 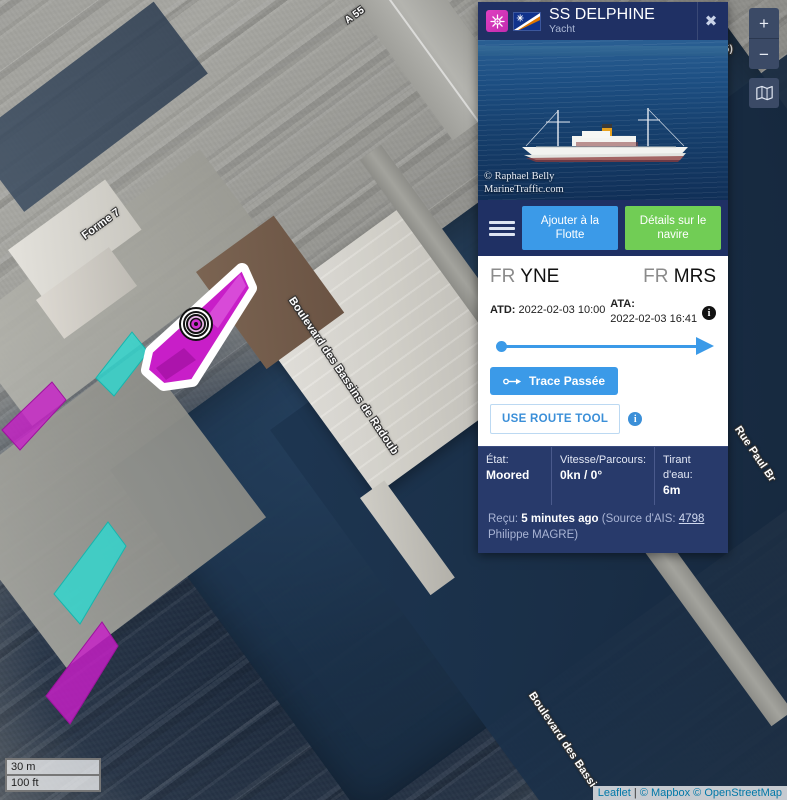 I want to click on vessel-type-badge-icon, so click(x=497, y=21).